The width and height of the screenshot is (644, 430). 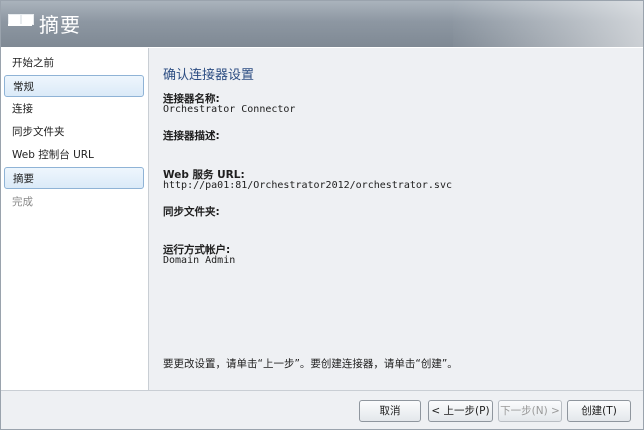 I want to click on header-decoration, so click(x=548, y=24).